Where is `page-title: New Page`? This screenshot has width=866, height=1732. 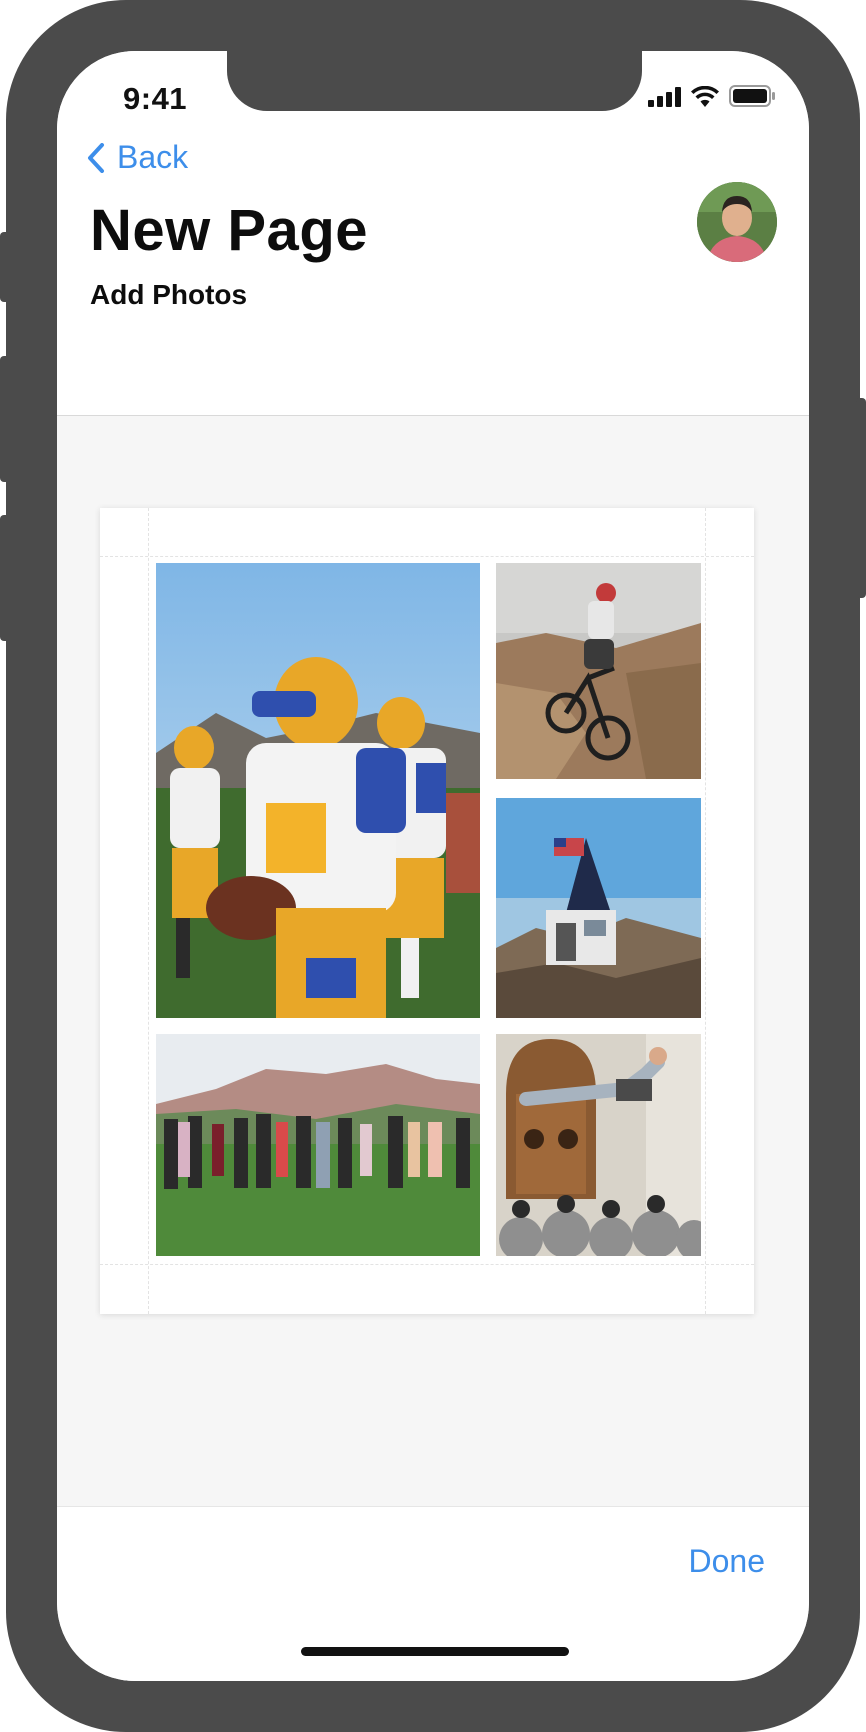
page-title: New Page is located at coordinates (229, 230).